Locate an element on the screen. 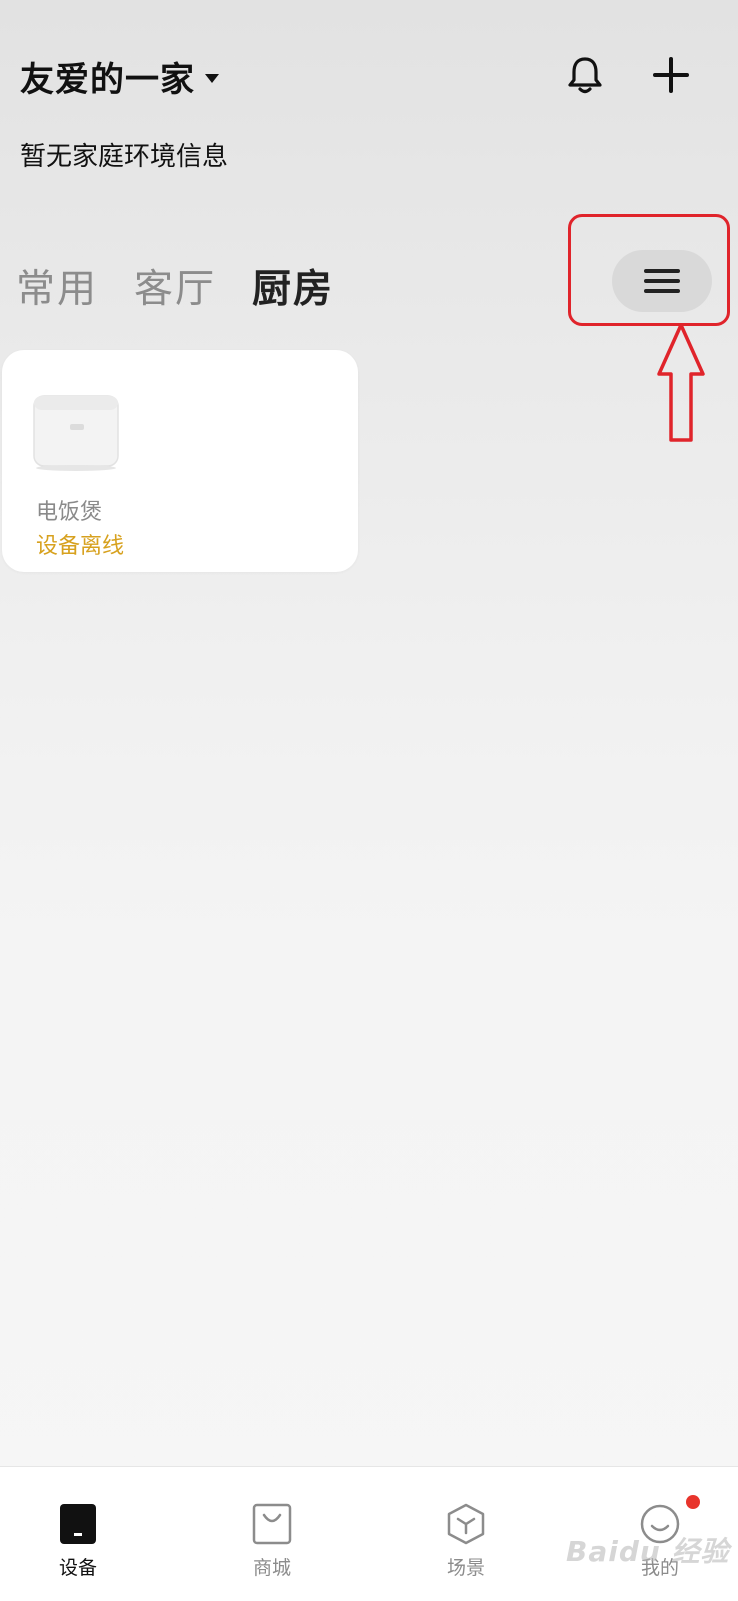  notification-button is located at coordinates (585, 75).